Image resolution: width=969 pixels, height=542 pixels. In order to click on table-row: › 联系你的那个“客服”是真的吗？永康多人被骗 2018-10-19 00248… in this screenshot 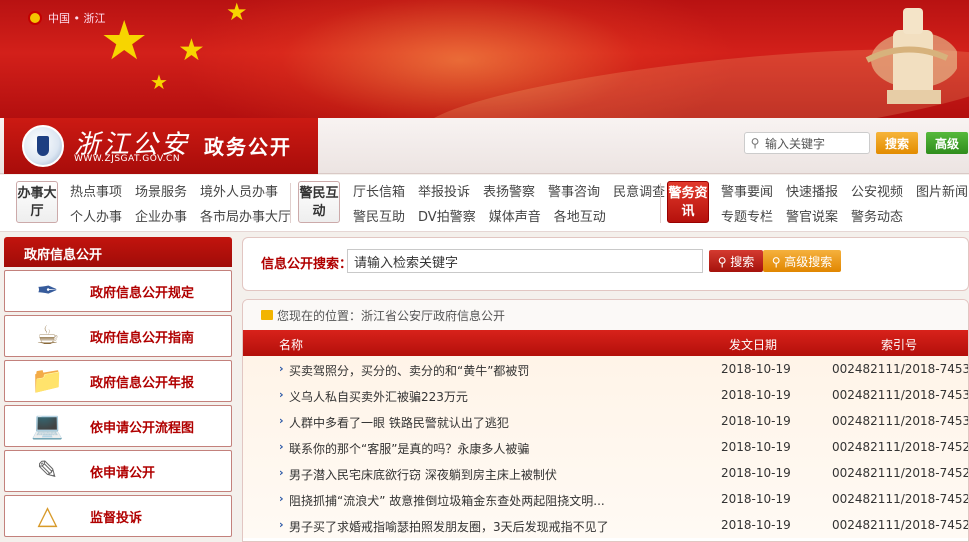, I will do `click(605, 447)`.